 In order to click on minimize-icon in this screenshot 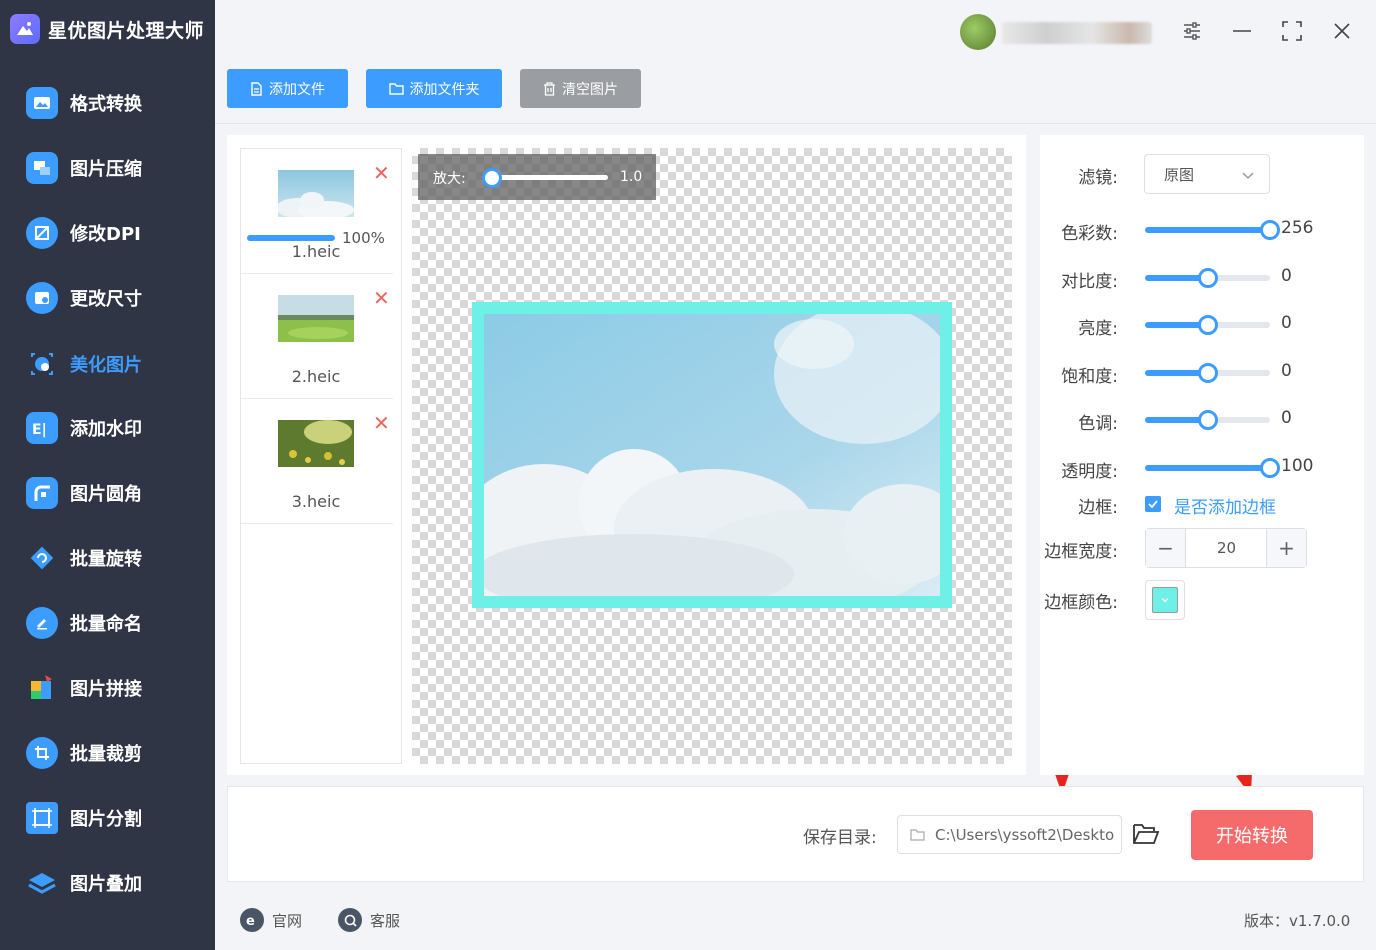, I will do `click(1242, 31)`.